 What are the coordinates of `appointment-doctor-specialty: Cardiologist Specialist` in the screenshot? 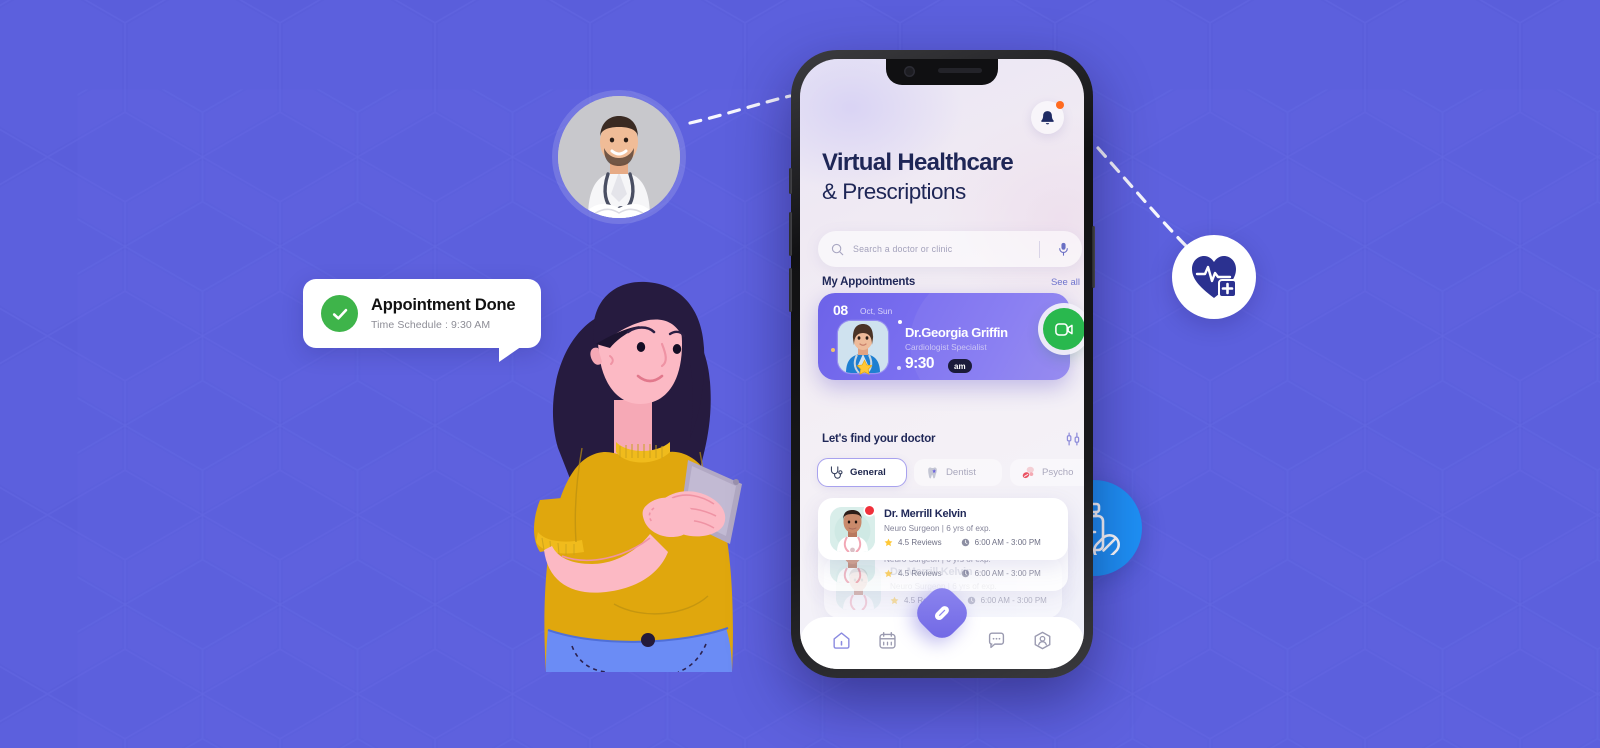 It's located at (946, 347).